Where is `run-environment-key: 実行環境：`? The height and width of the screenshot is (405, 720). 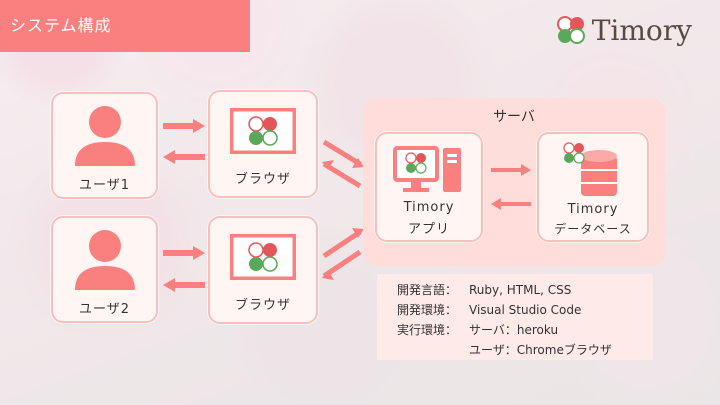
run-environment-key: 実行環境： is located at coordinates (427, 330).